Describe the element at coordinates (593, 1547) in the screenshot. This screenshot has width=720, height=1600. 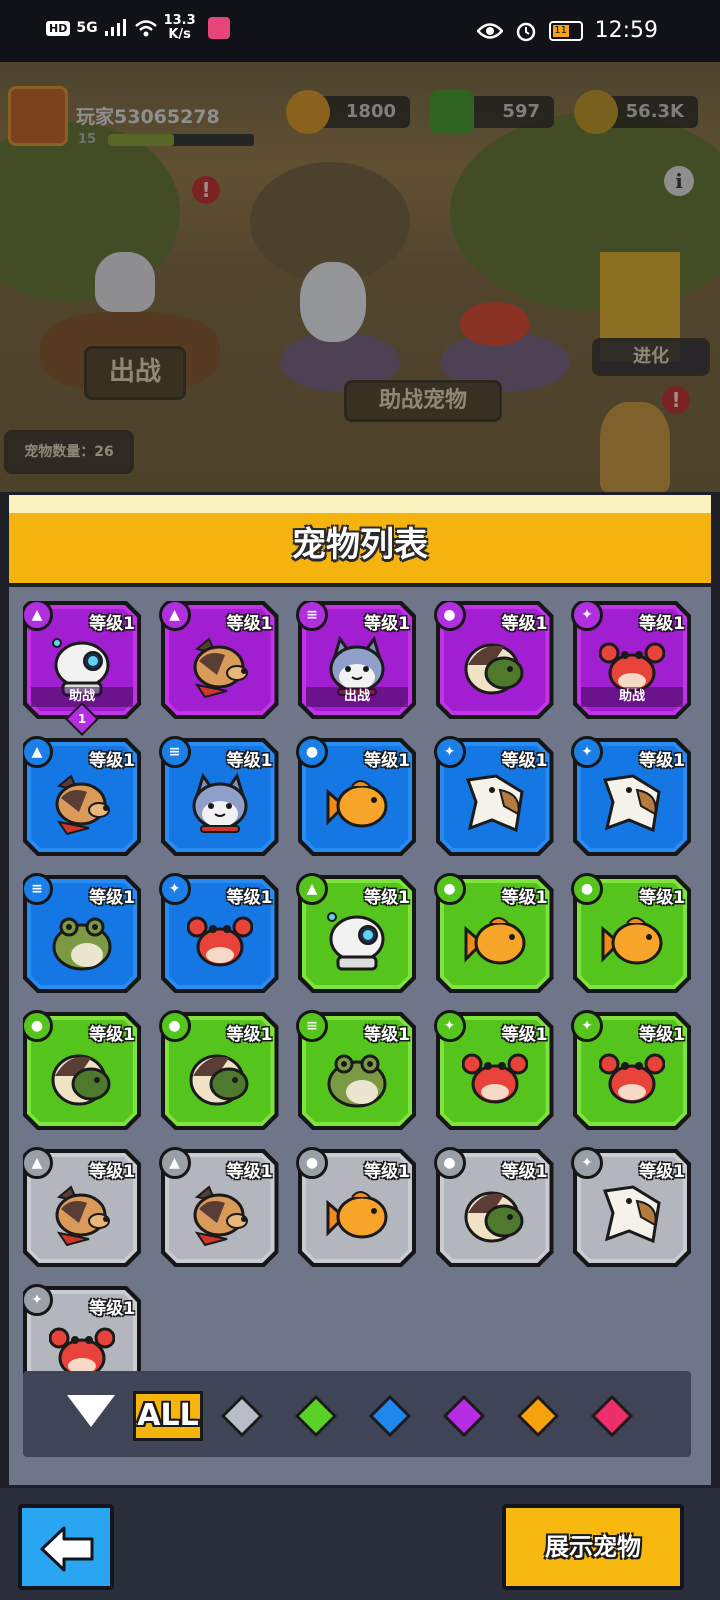
I see `show-pets-button: 展示宠物` at that location.